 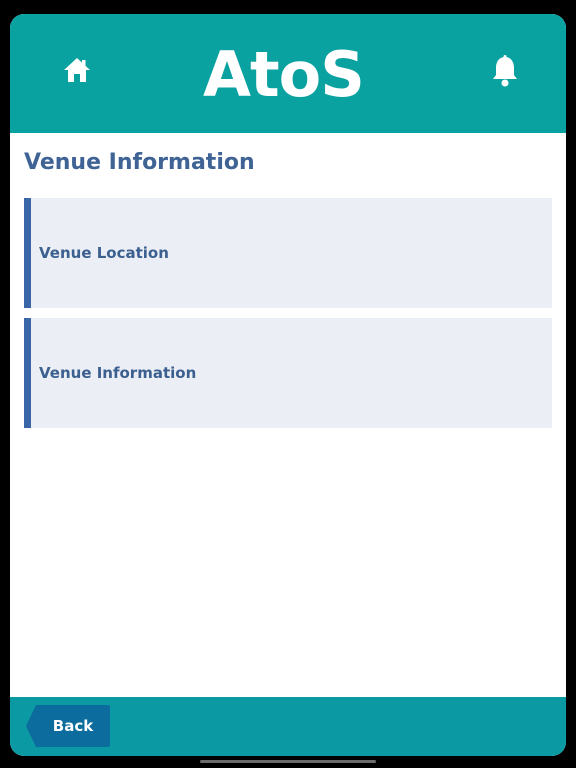 I want to click on home-button, so click(x=77, y=70).